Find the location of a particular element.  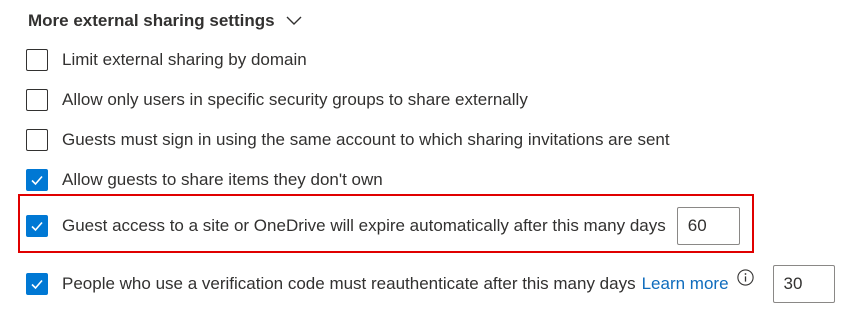

limit-by-domain-checkbox is located at coordinates (37, 60).